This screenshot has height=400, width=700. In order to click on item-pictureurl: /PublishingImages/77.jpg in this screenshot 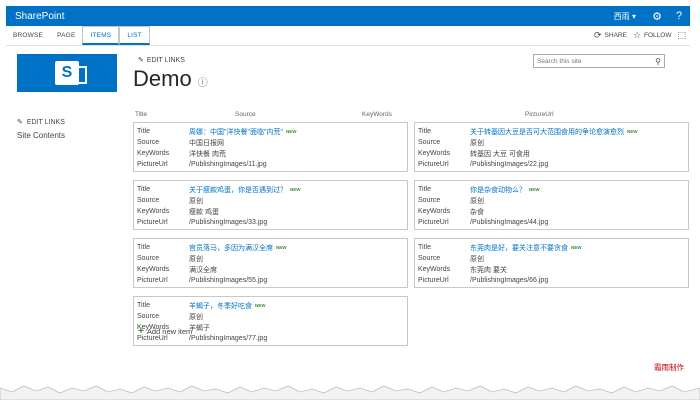, I will do `click(228, 338)`.